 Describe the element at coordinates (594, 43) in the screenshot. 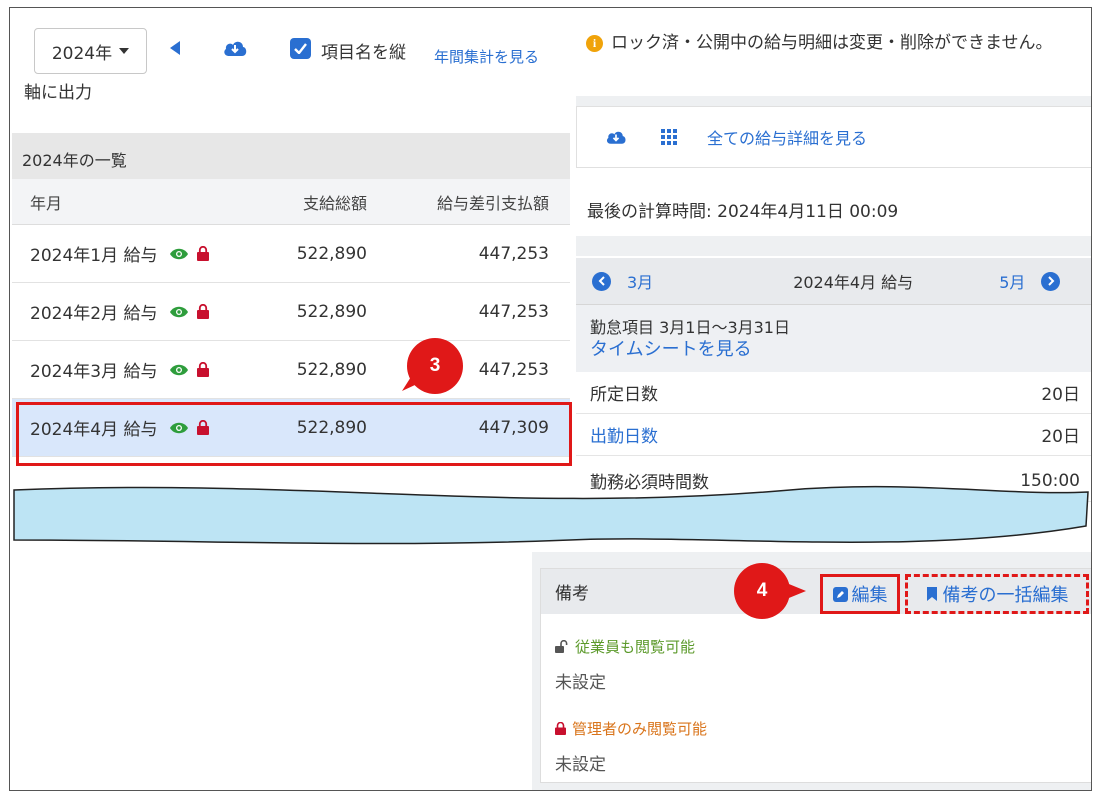

I see `info-icon: i` at that location.